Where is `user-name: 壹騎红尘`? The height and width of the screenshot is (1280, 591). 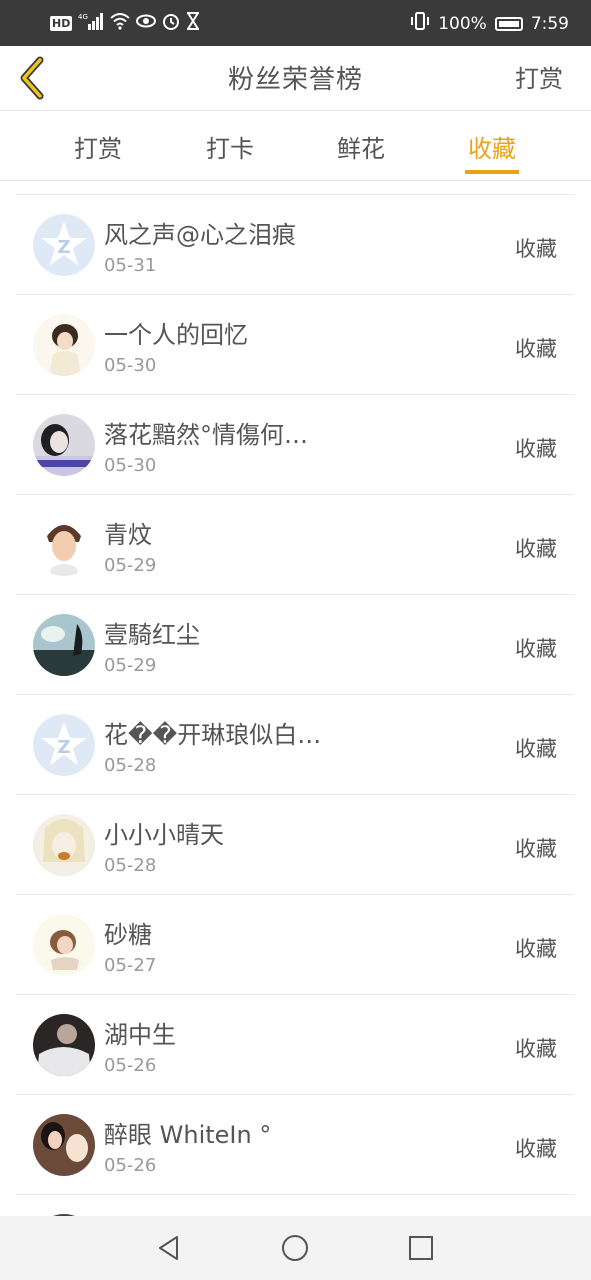 user-name: 壹騎红尘 is located at coordinates (152, 635).